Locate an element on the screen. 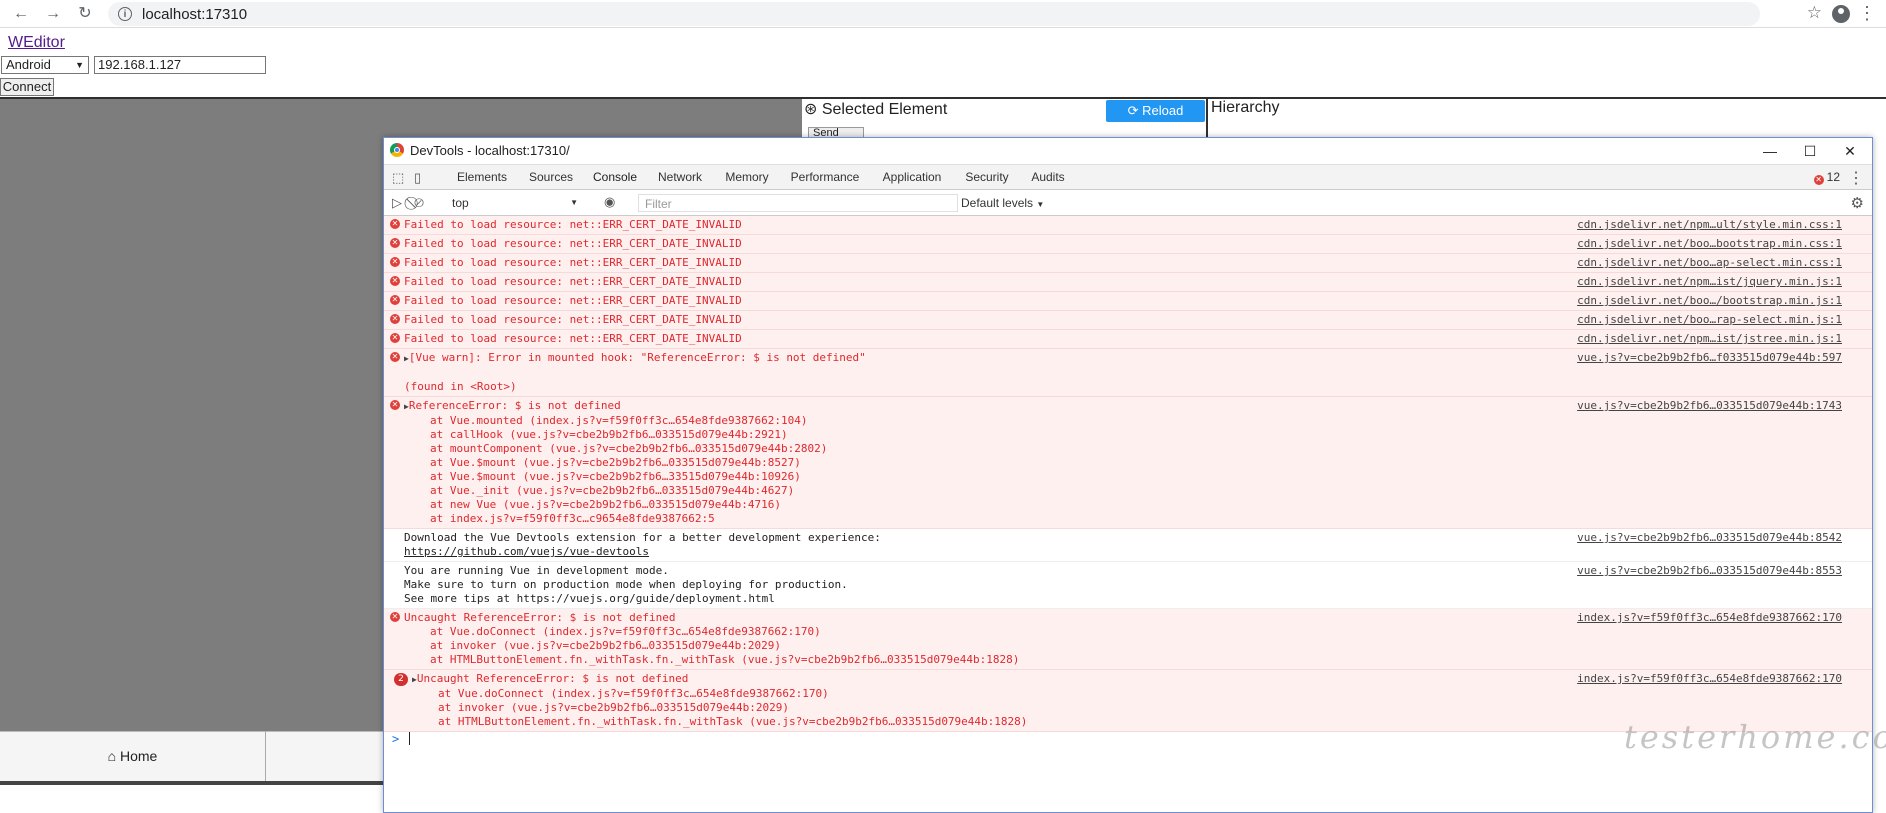 The image size is (1886, 813). tab-security: Security is located at coordinates (987, 177).